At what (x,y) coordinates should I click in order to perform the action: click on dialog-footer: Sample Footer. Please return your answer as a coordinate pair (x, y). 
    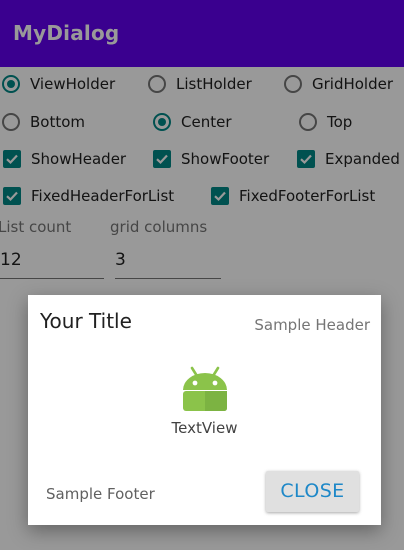
    Looking at the image, I should click on (100, 494).